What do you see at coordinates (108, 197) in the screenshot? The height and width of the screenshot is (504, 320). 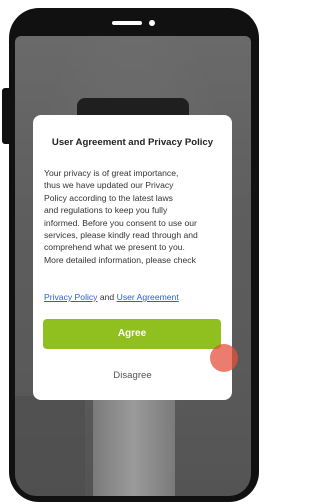 I see `dialog-body-line: Policy according to the latest laws` at bounding box center [108, 197].